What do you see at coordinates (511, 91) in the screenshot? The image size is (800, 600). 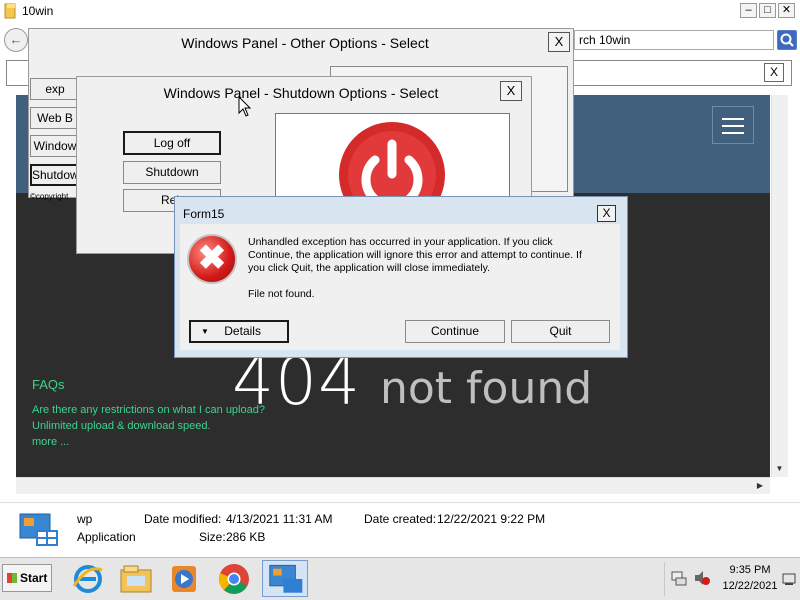 I see `shutdown-options-close-button: X` at bounding box center [511, 91].